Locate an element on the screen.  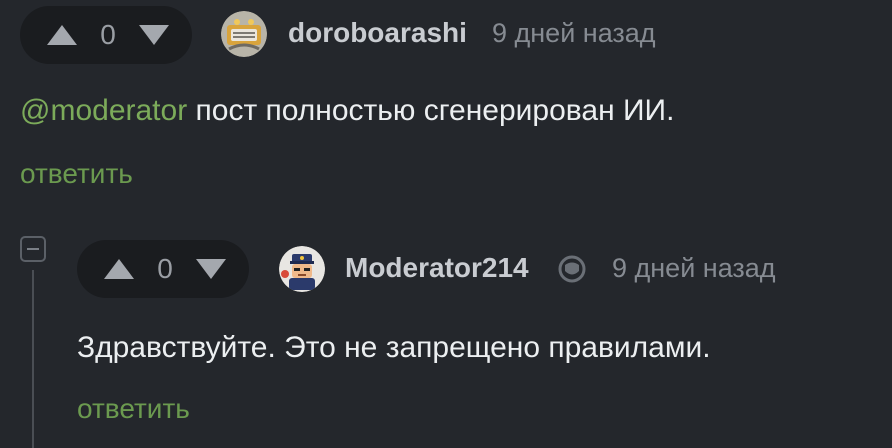
reply-vote-control: 0 is located at coordinates (163, 269).